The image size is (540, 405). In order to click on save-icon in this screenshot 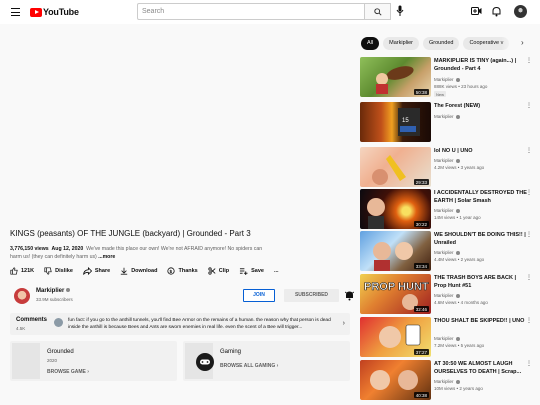, I will do `click(244, 271)`.